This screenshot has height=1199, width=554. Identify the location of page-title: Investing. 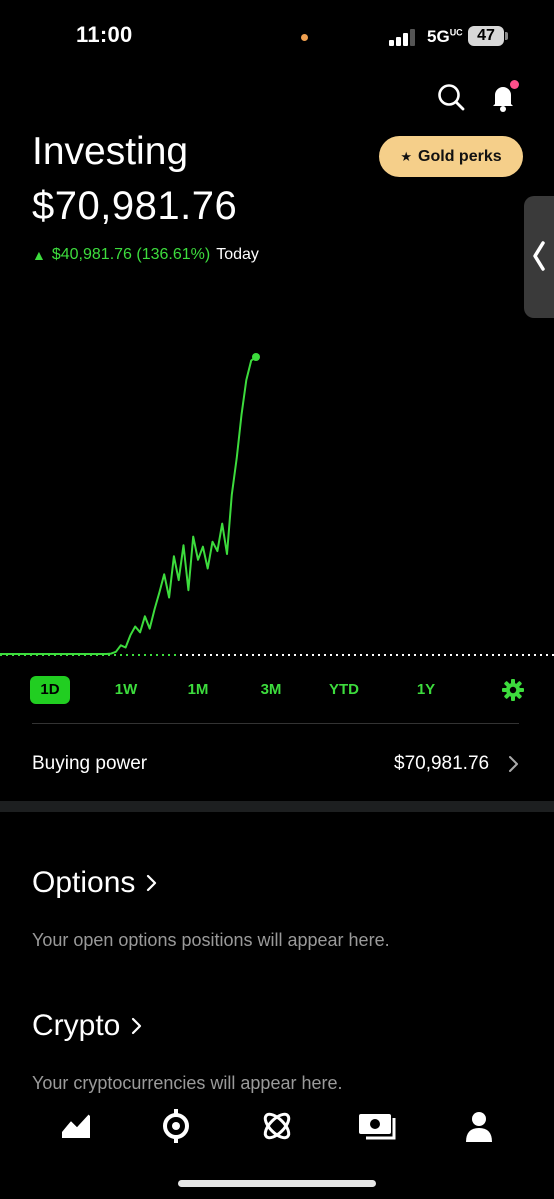
(110, 151).